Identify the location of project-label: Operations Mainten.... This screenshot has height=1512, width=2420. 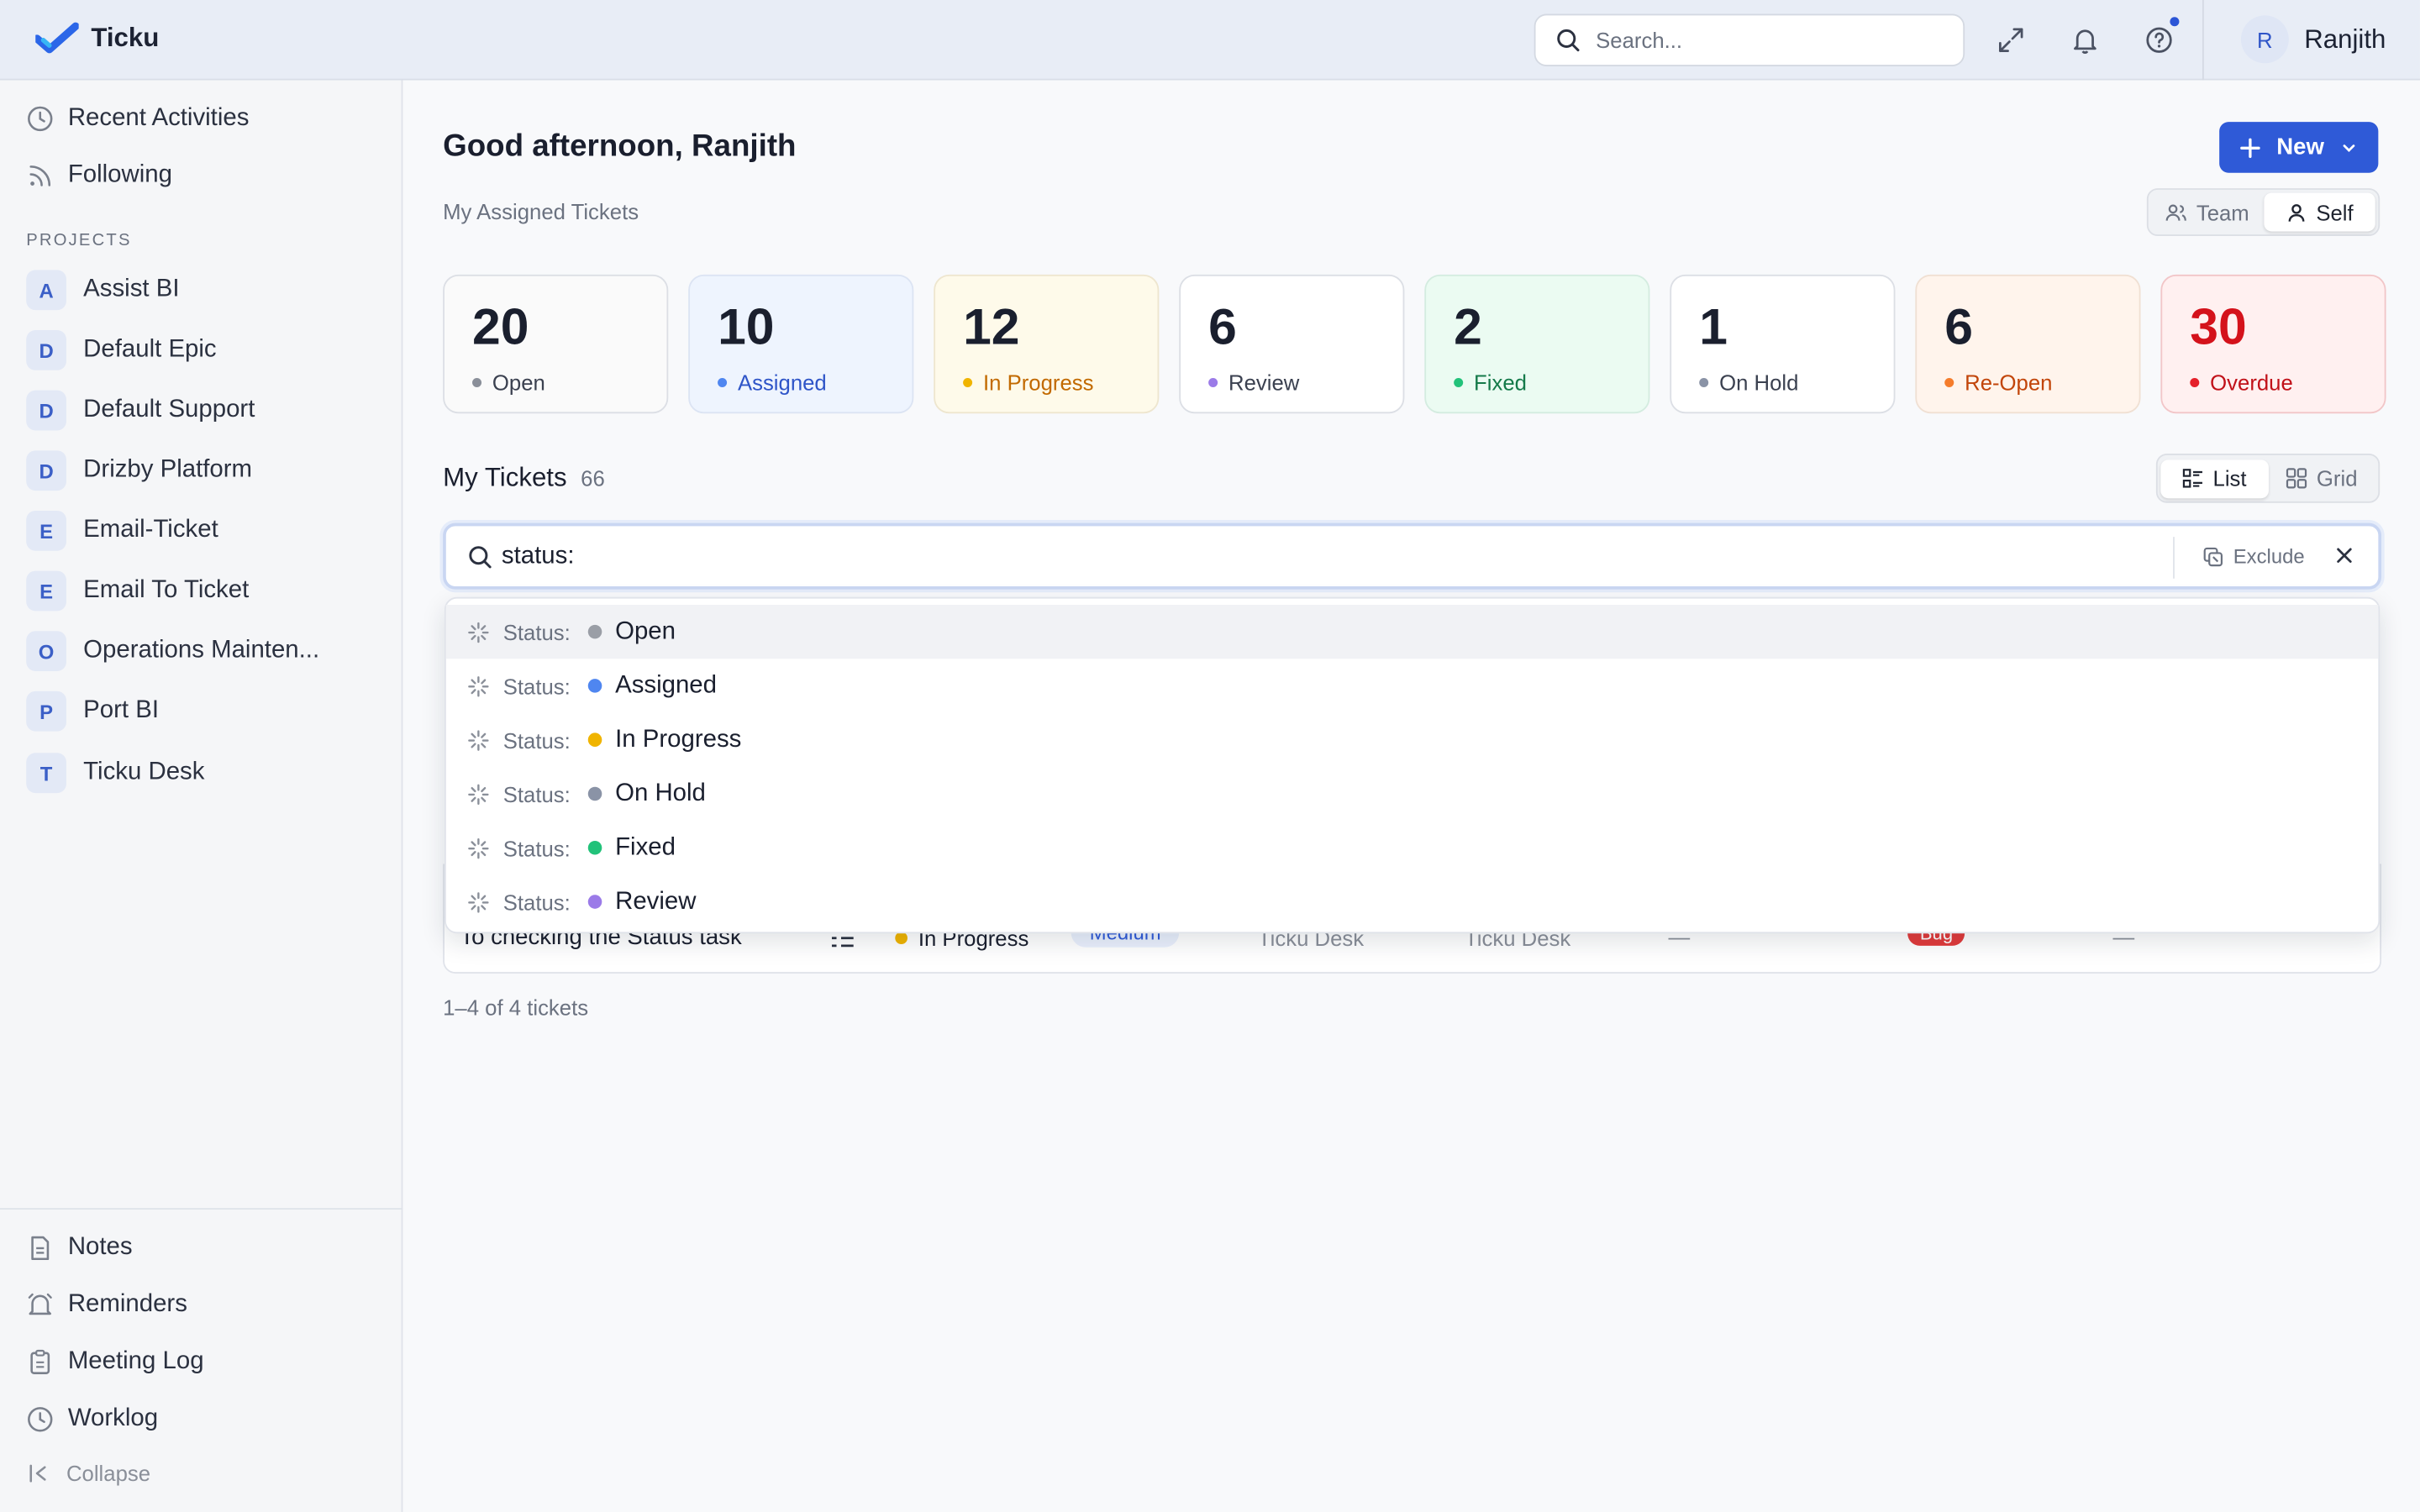
(202, 650).